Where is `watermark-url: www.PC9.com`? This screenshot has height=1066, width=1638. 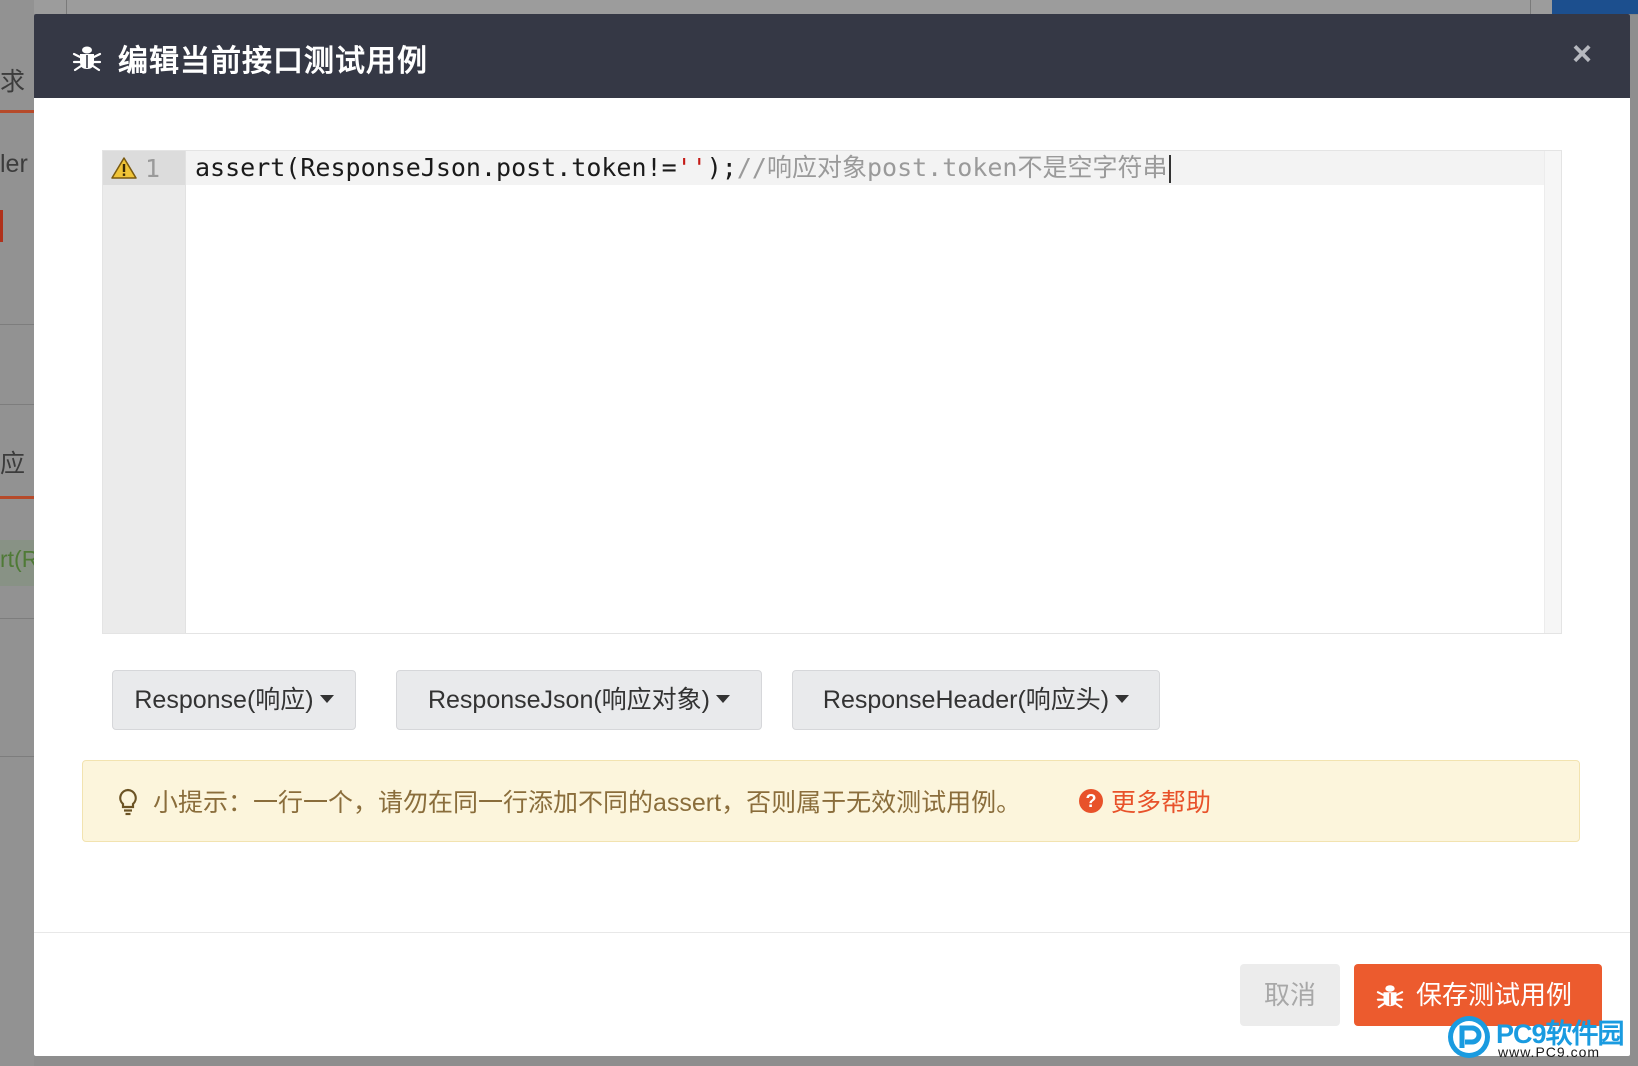 watermark-url: www.PC9.com is located at coordinates (1549, 1052).